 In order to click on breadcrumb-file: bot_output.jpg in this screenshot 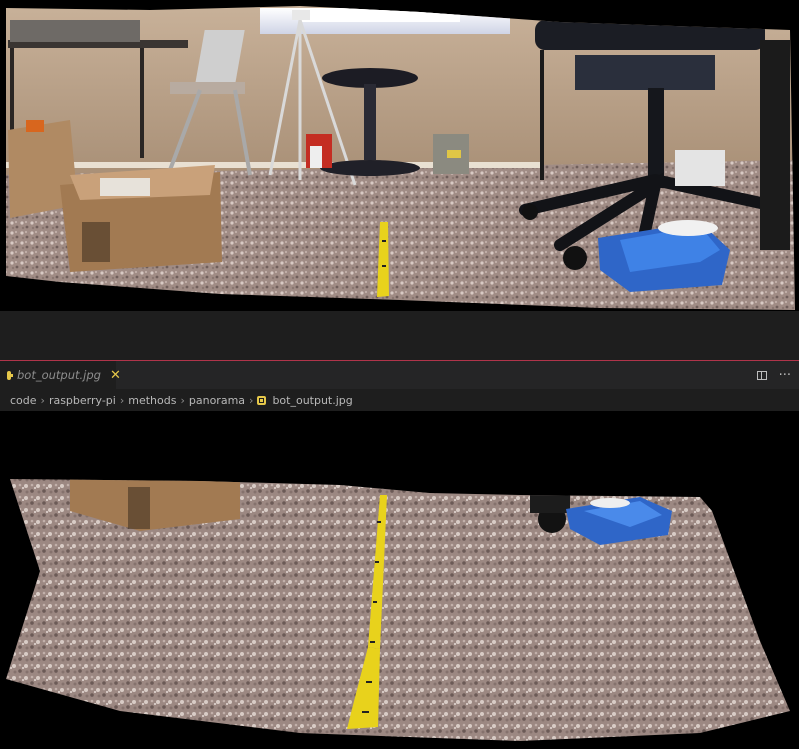, I will do `click(312, 400)`.